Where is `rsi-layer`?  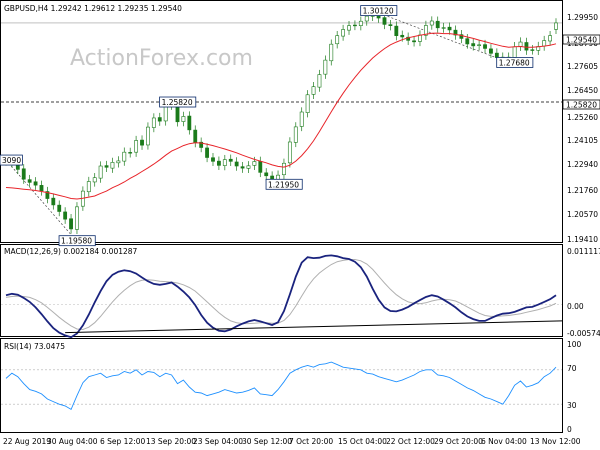 rsi-layer is located at coordinates (281, 386).